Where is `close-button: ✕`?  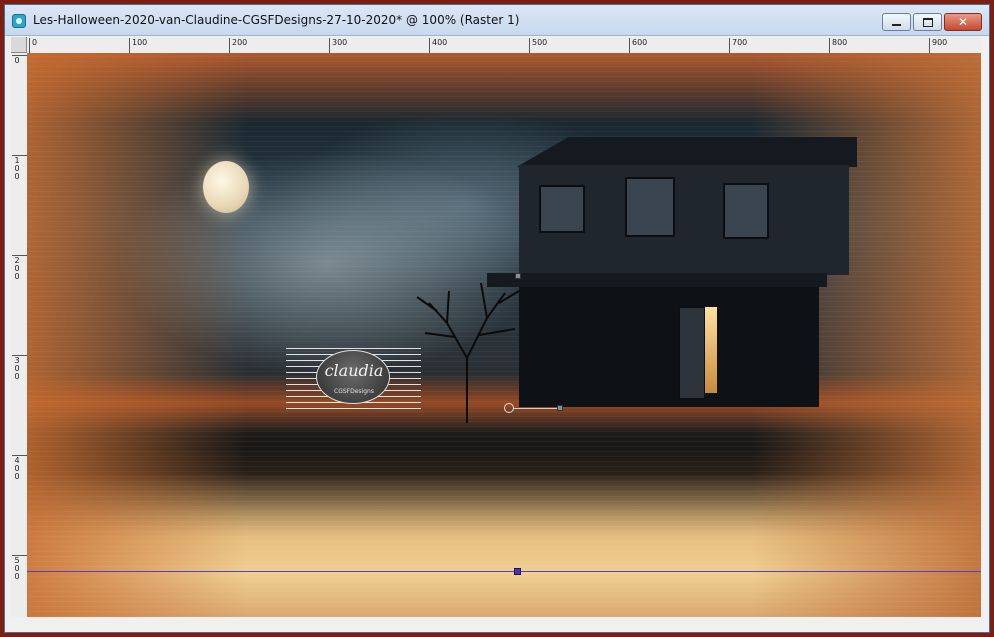 close-button: ✕ is located at coordinates (963, 22).